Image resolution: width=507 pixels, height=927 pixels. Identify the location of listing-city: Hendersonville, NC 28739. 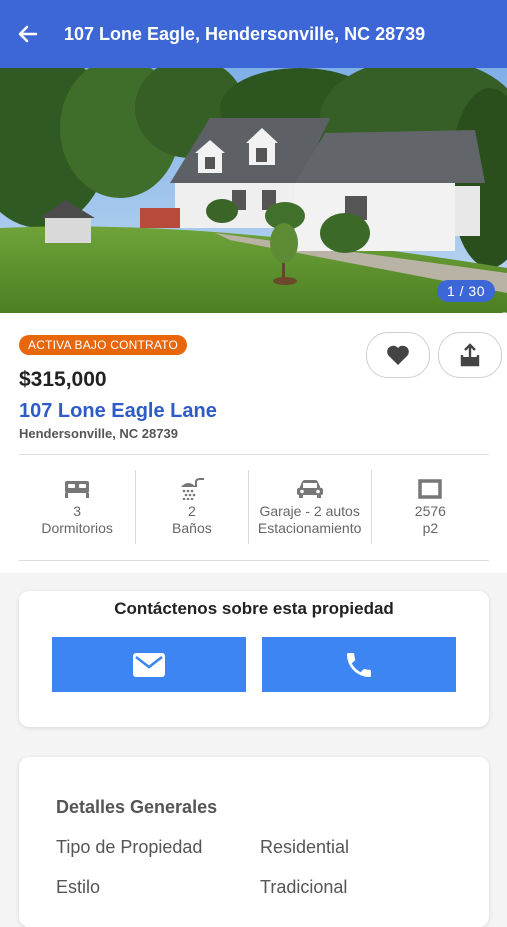
(98, 433).